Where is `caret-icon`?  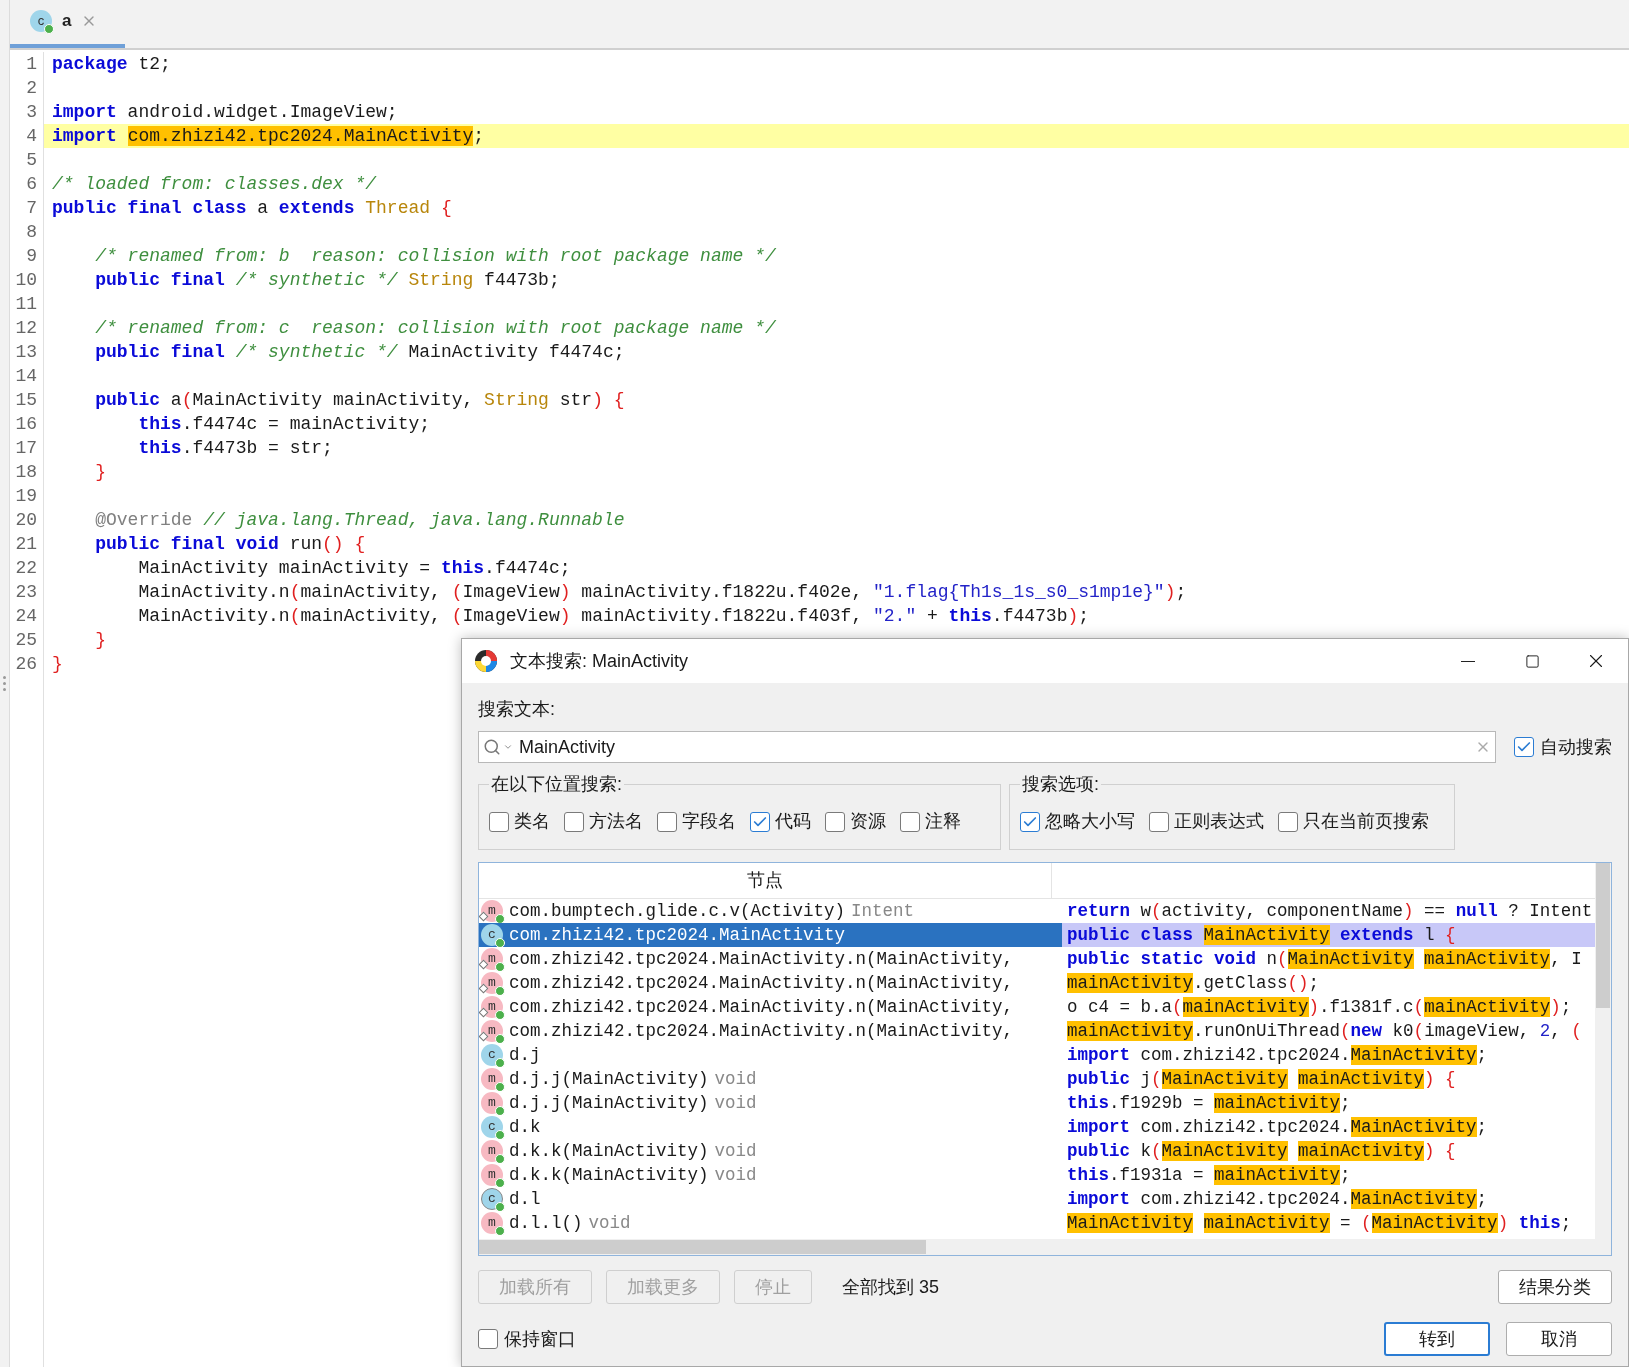
caret-icon is located at coordinates (508, 747).